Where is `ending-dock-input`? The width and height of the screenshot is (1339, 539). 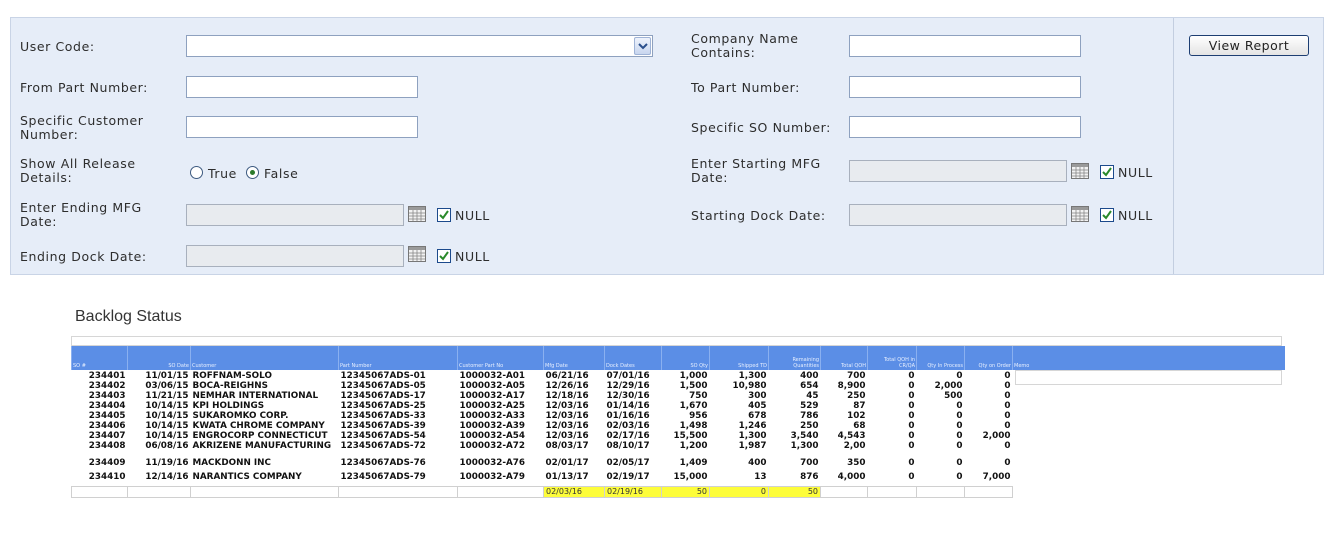 ending-dock-input is located at coordinates (295, 256).